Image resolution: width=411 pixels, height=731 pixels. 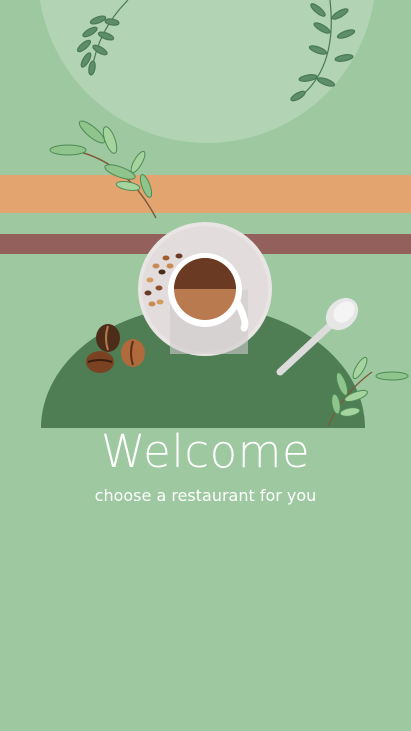 What do you see at coordinates (317, 336) in the screenshot?
I see `spoon-icon` at bounding box center [317, 336].